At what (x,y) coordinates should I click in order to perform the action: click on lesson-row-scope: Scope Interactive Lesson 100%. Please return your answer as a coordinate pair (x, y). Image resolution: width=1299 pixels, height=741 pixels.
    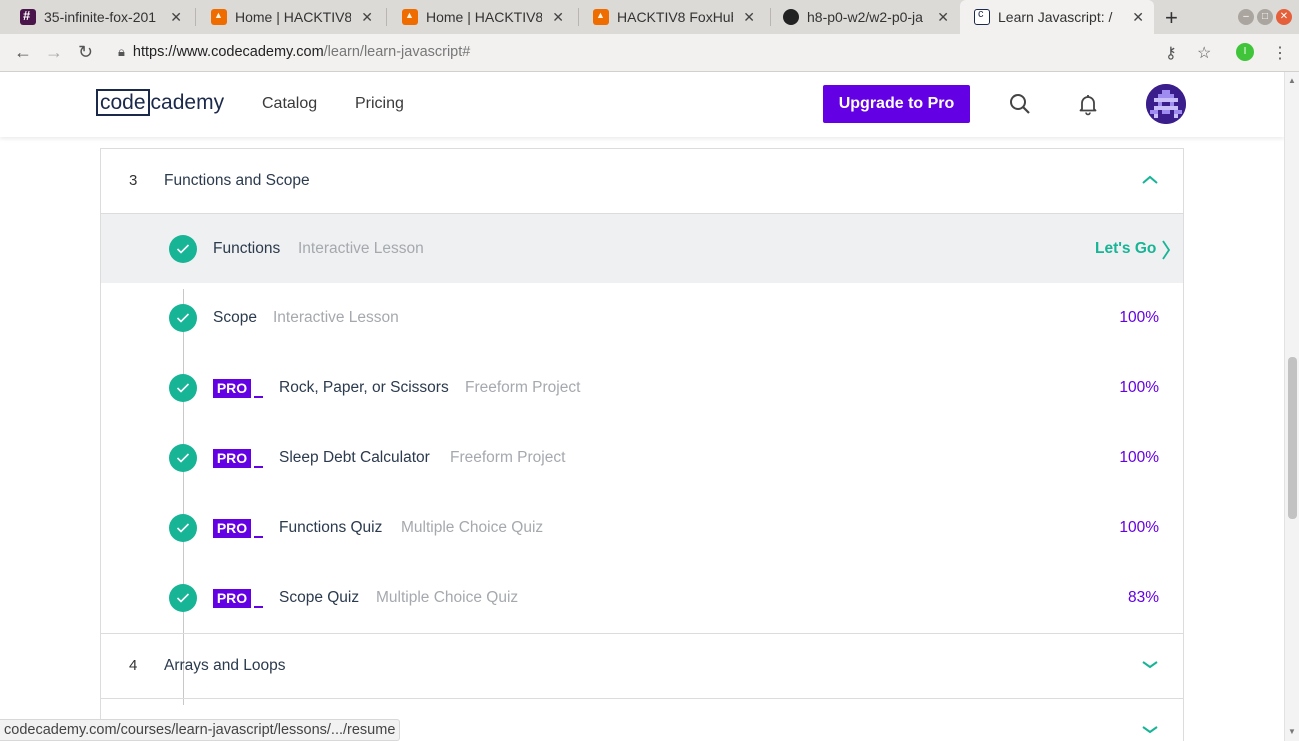
    Looking at the image, I should click on (642, 318).